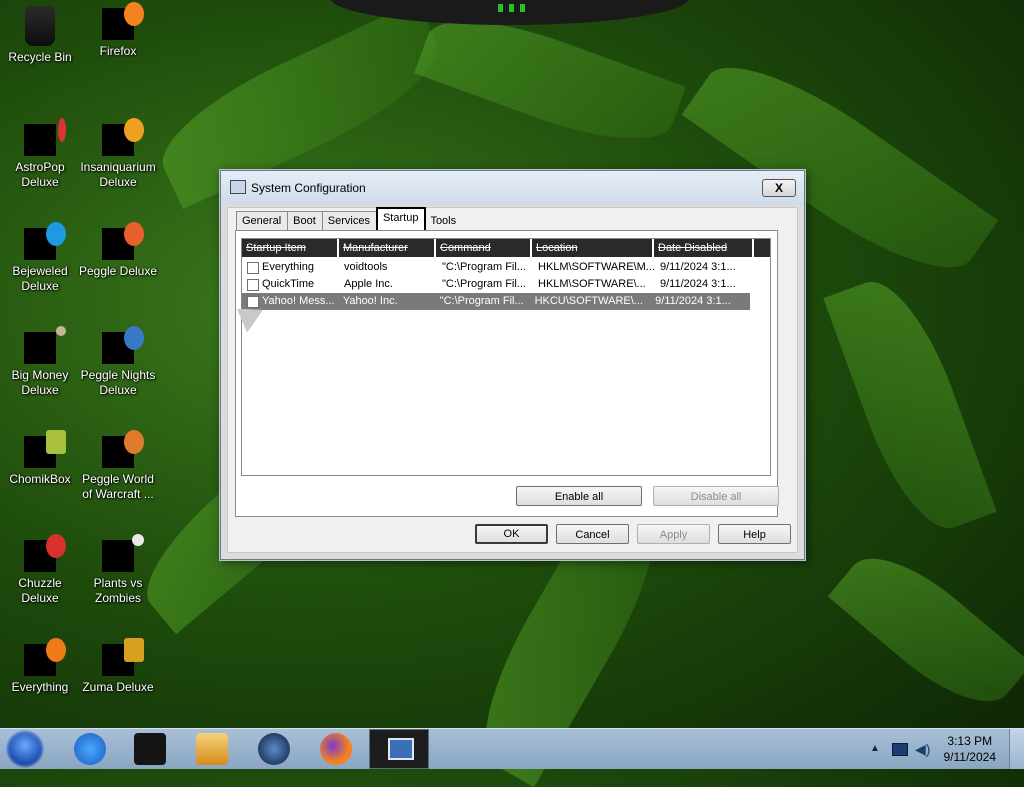 This screenshot has height=787, width=1024. Describe the element at coordinates (123, 345) in the screenshot. I see `peggle-nights-icon` at that location.